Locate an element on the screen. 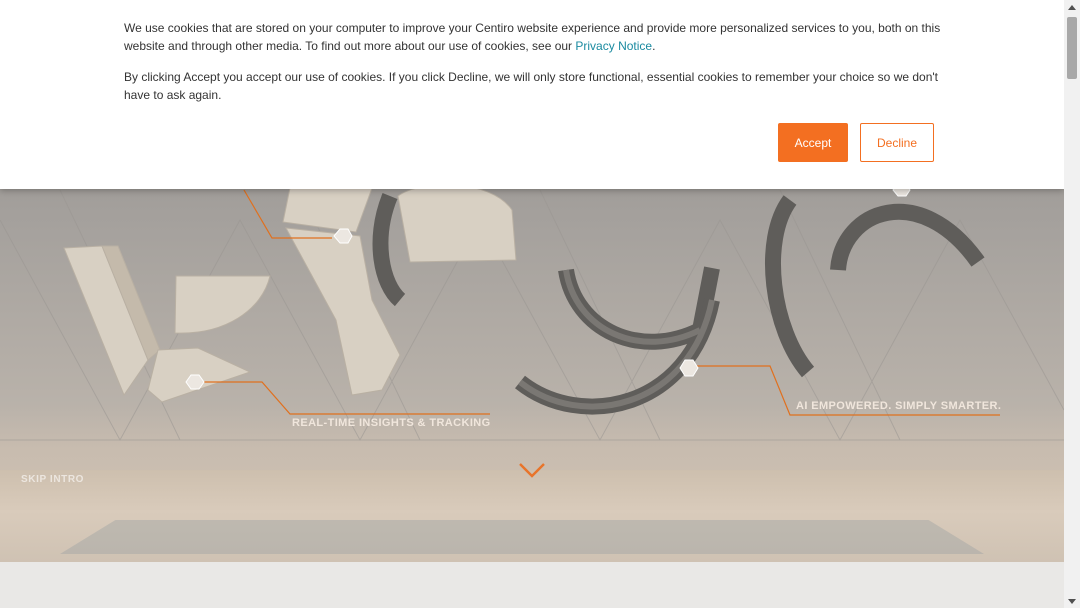  privacy-notice-link: Privacy Notice is located at coordinates (613, 46).